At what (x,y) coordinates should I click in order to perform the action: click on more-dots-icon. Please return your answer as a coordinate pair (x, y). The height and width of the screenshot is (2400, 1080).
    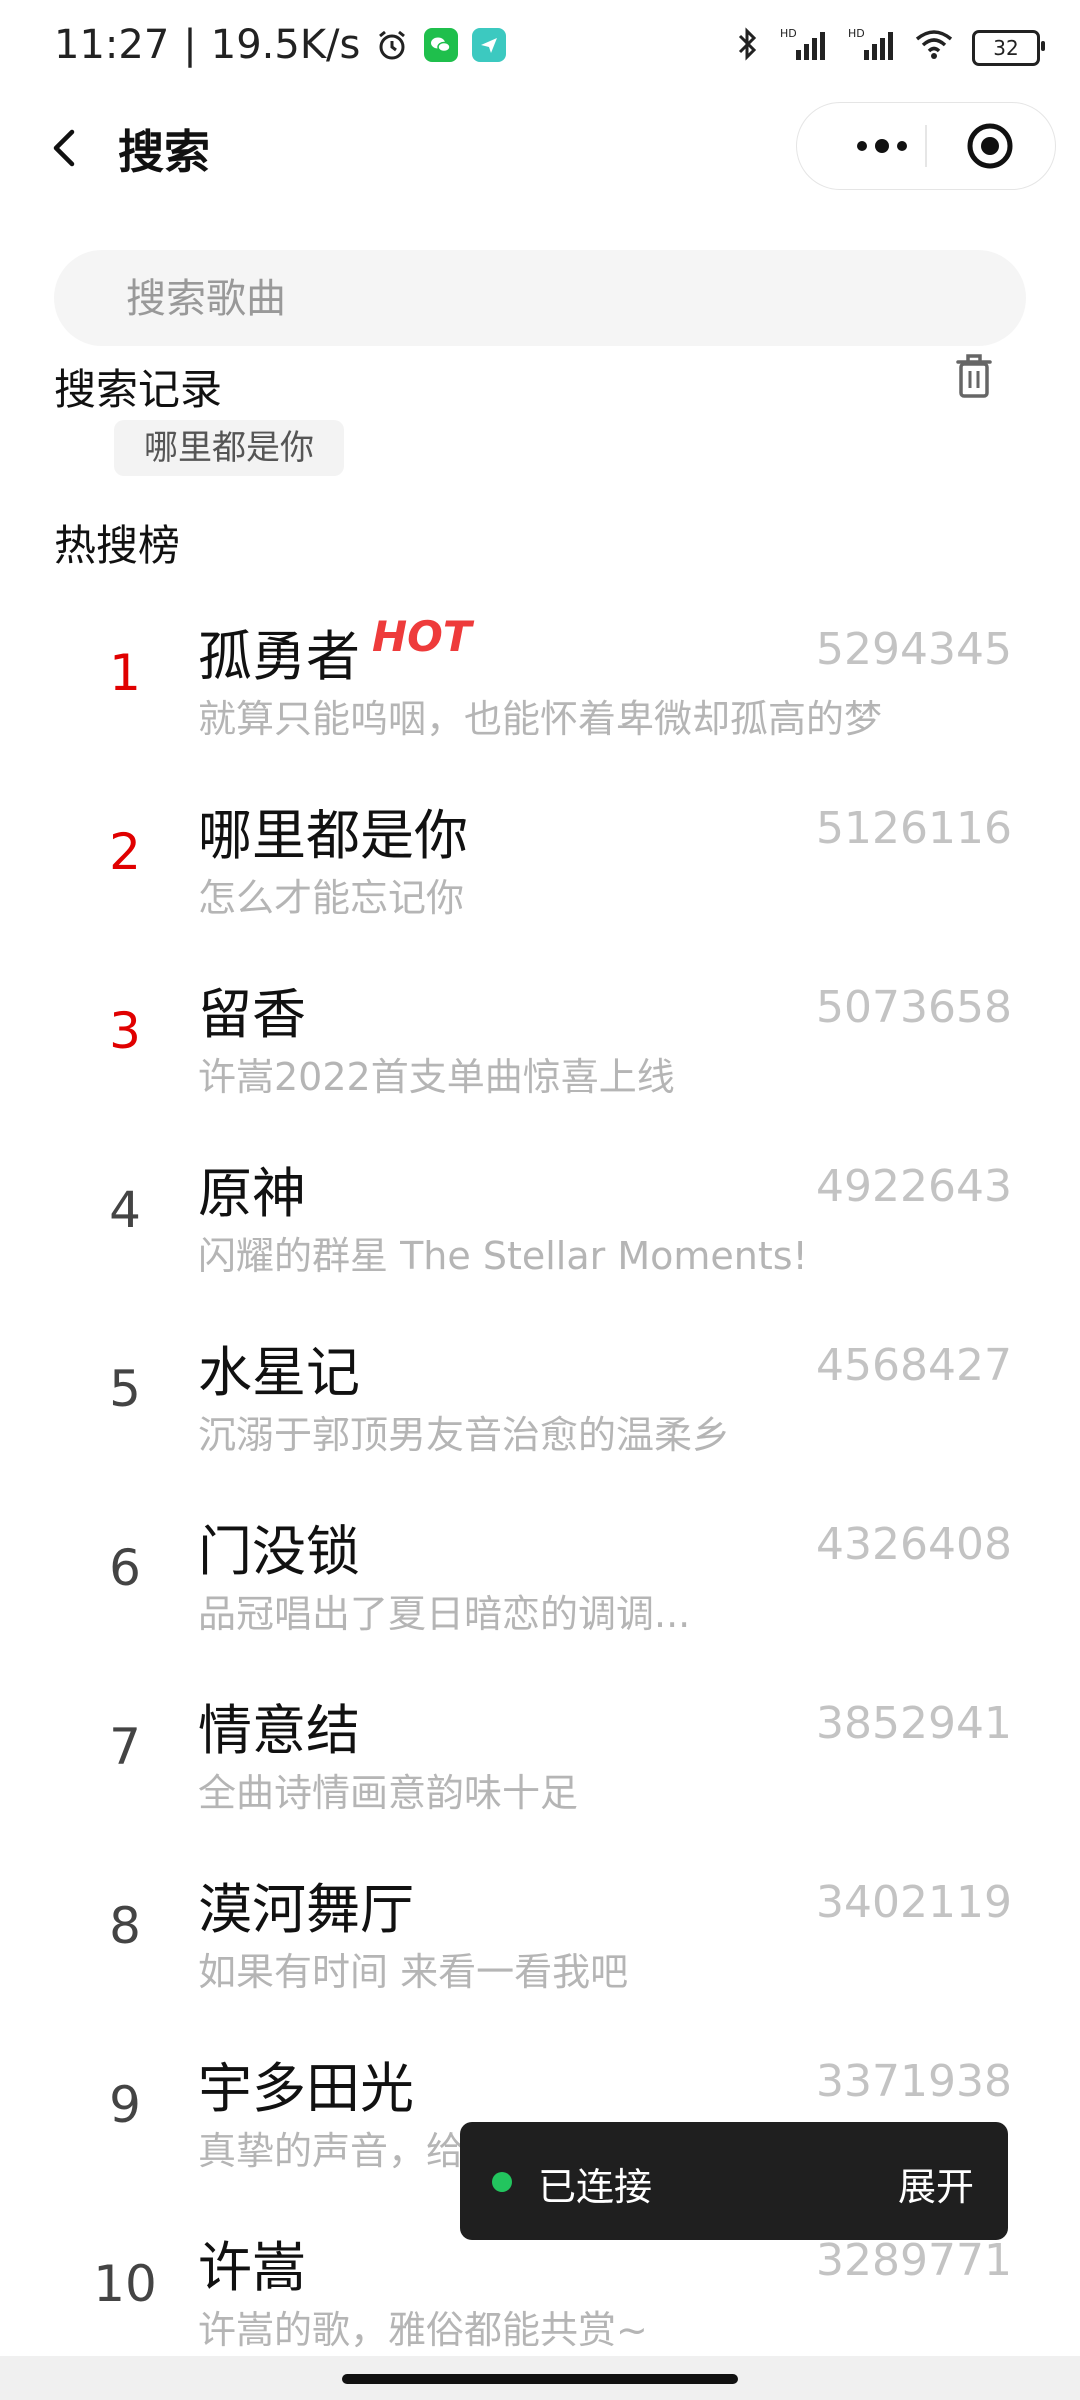
    Looking at the image, I should click on (882, 146).